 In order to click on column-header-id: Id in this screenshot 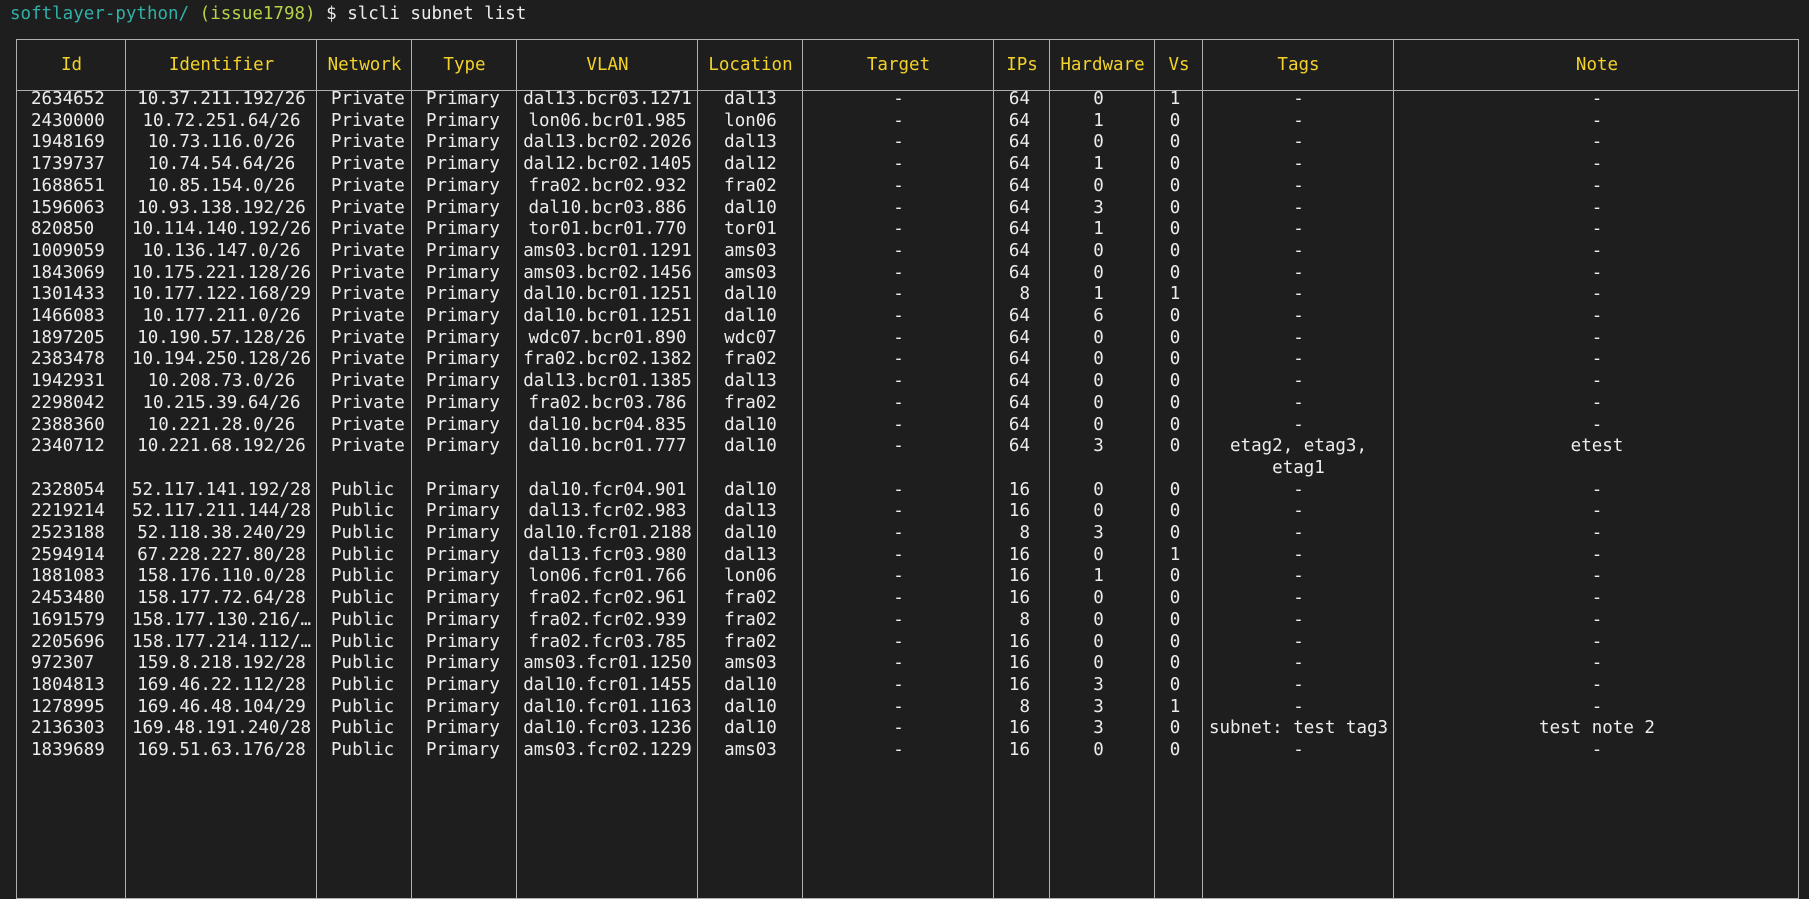, I will do `click(71, 65)`.